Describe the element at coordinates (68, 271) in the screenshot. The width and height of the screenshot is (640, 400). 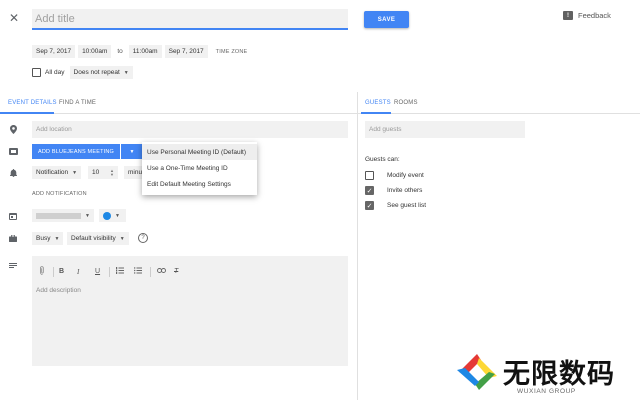
I see `bold-icon: B` at that location.